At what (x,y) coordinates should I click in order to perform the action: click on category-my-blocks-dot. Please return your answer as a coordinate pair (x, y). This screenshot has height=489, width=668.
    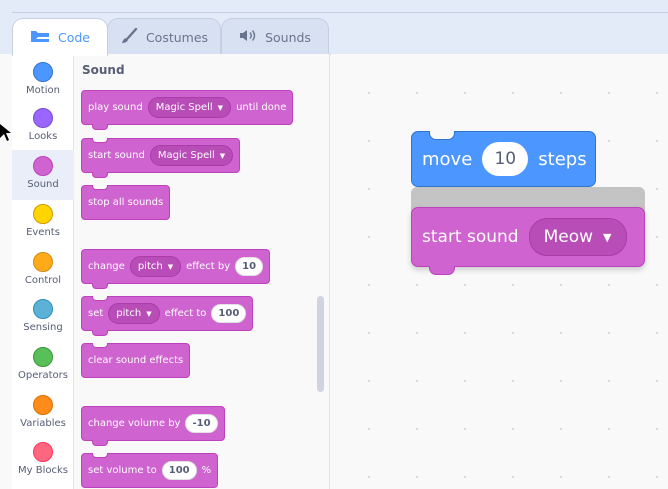
    Looking at the image, I should click on (43, 452).